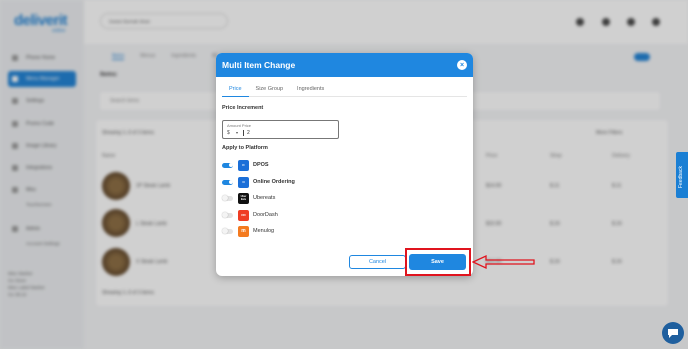 The image size is (688, 349). Describe the element at coordinates (250, 215) in the screenshot. I see `platform-row-doordash: DD DoorDash` at that location.